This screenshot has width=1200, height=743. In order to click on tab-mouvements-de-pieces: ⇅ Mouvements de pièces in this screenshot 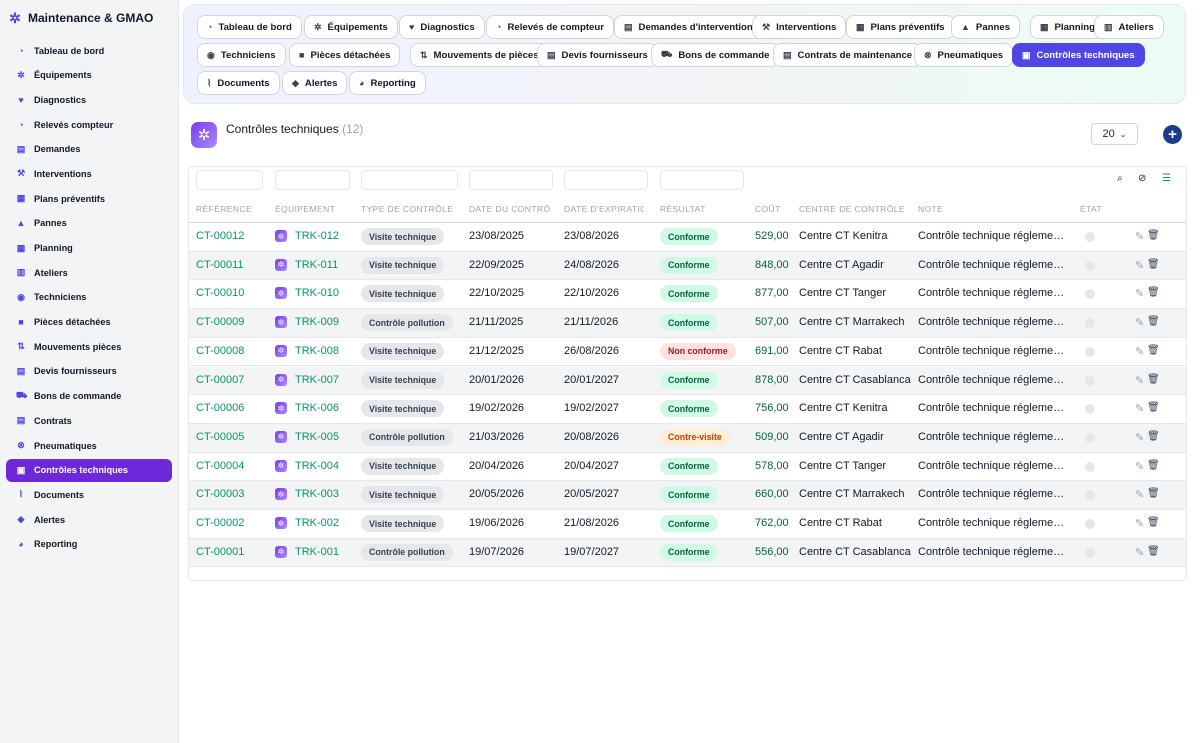, I will do `click(479, 55)`.